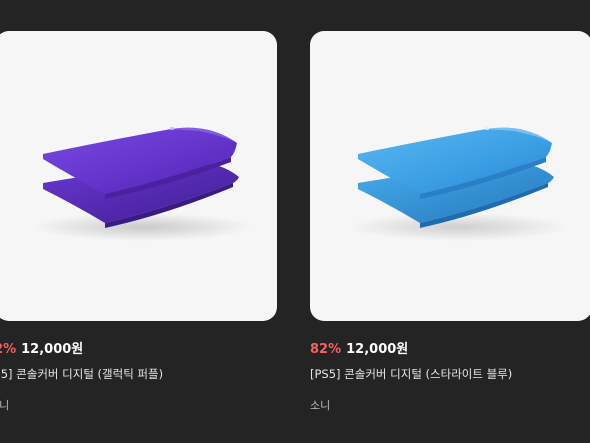 The height and width of the screenshot is (443, 590). I want to click on ps5-cover-blue-icon, so click(458, 184).